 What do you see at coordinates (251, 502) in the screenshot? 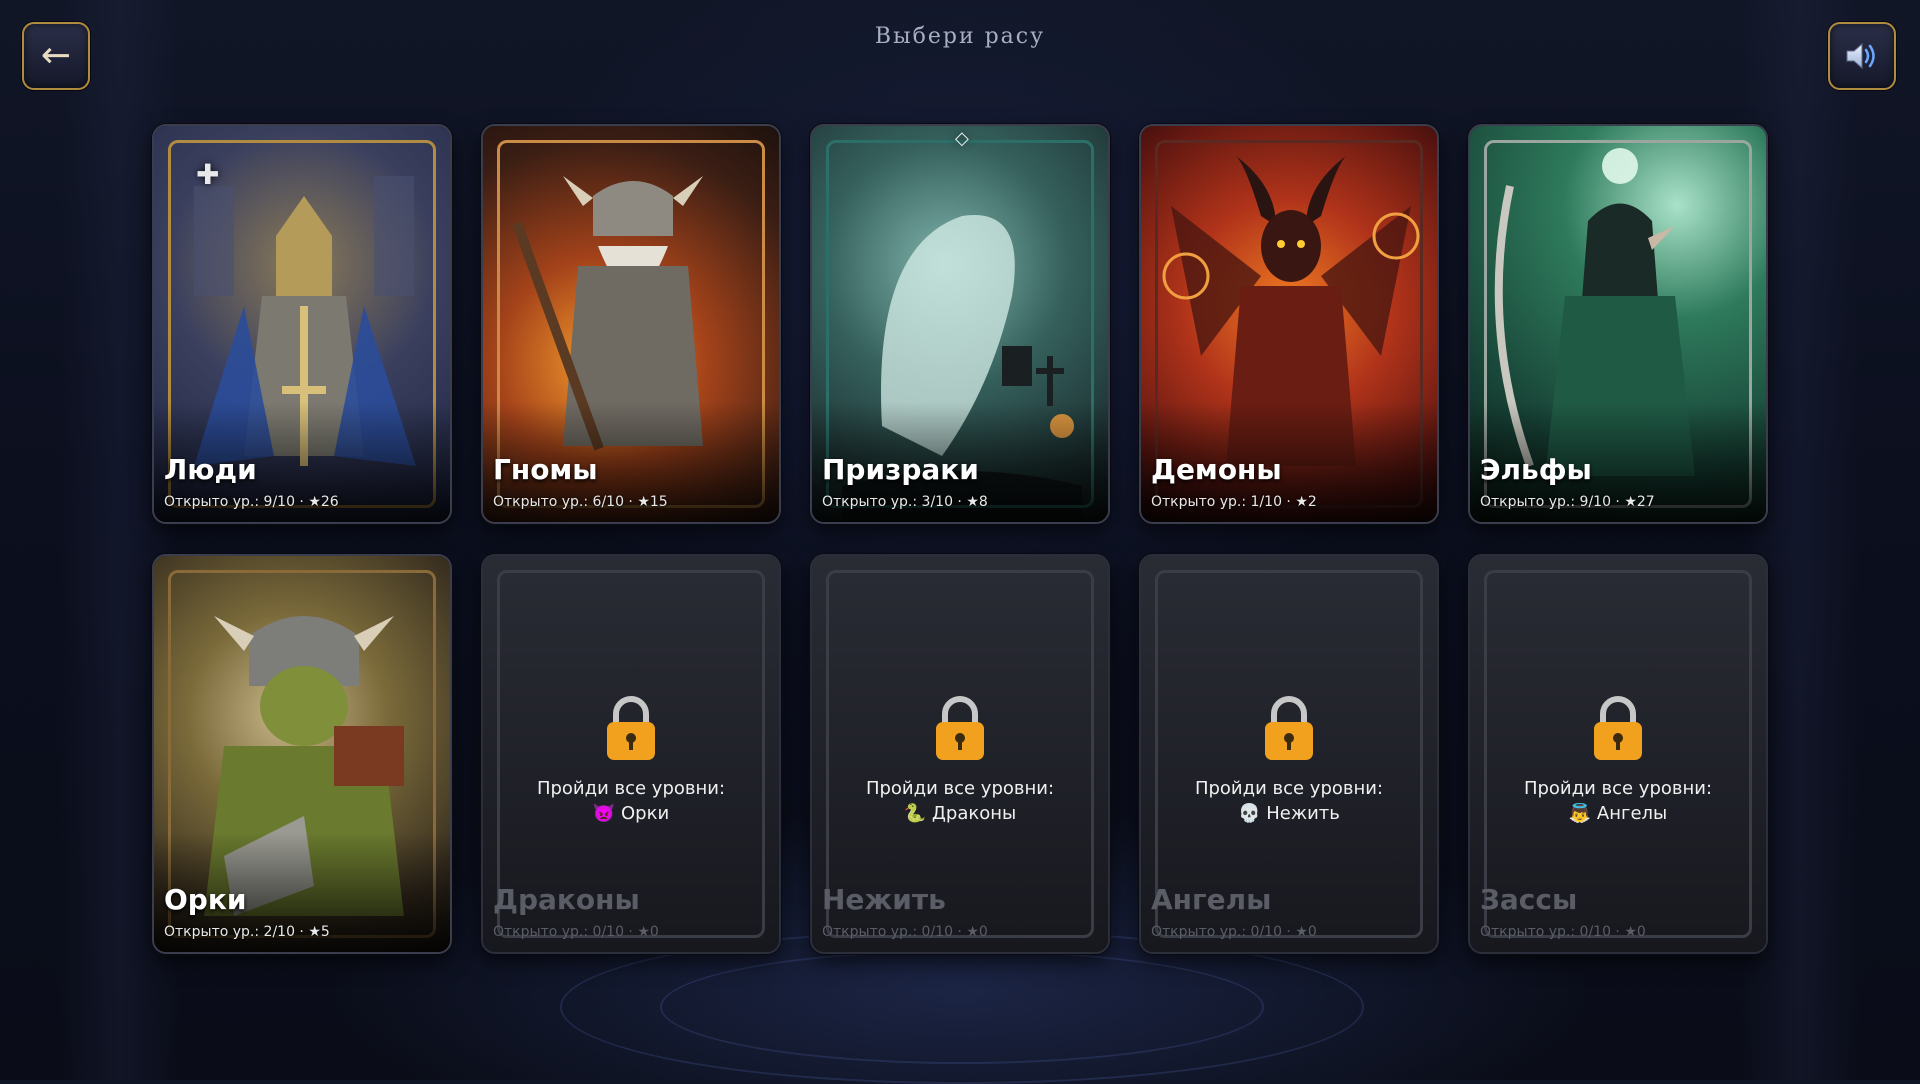
I see `race-progress: Открыто ур.: 9/10 · ★26` at bounding box center [251, 502].